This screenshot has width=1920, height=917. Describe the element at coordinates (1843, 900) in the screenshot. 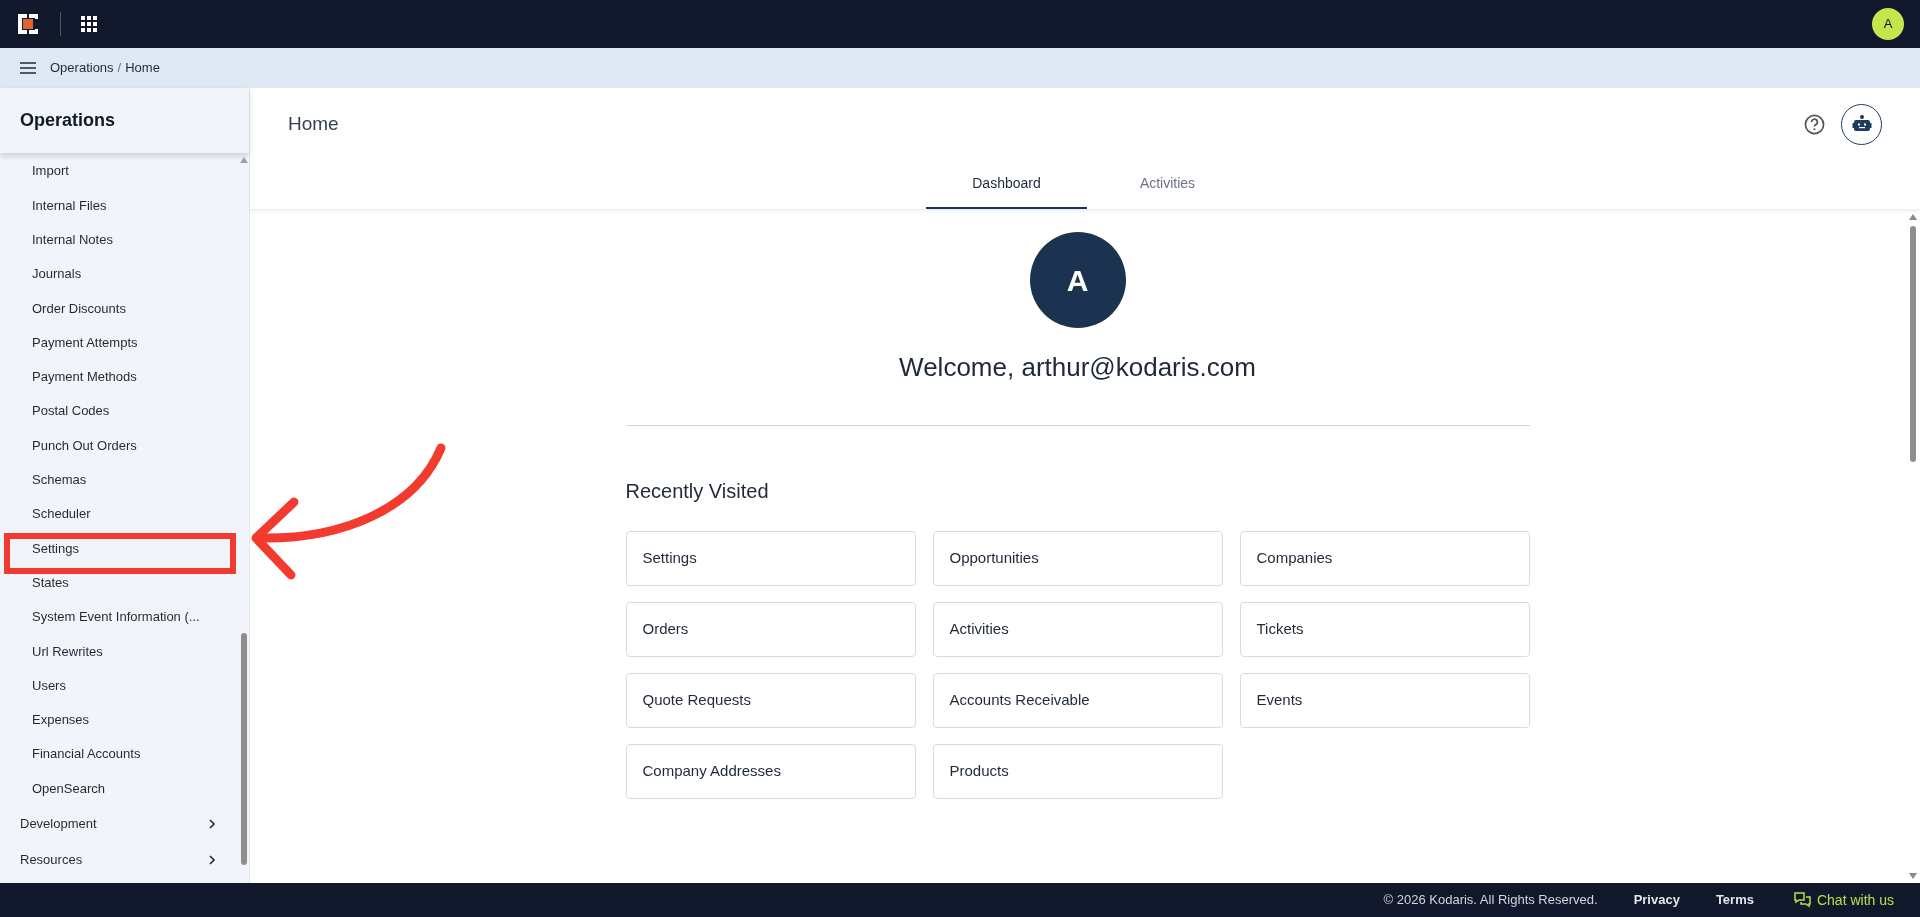

I see `chat-link: Chat with us` at that location.